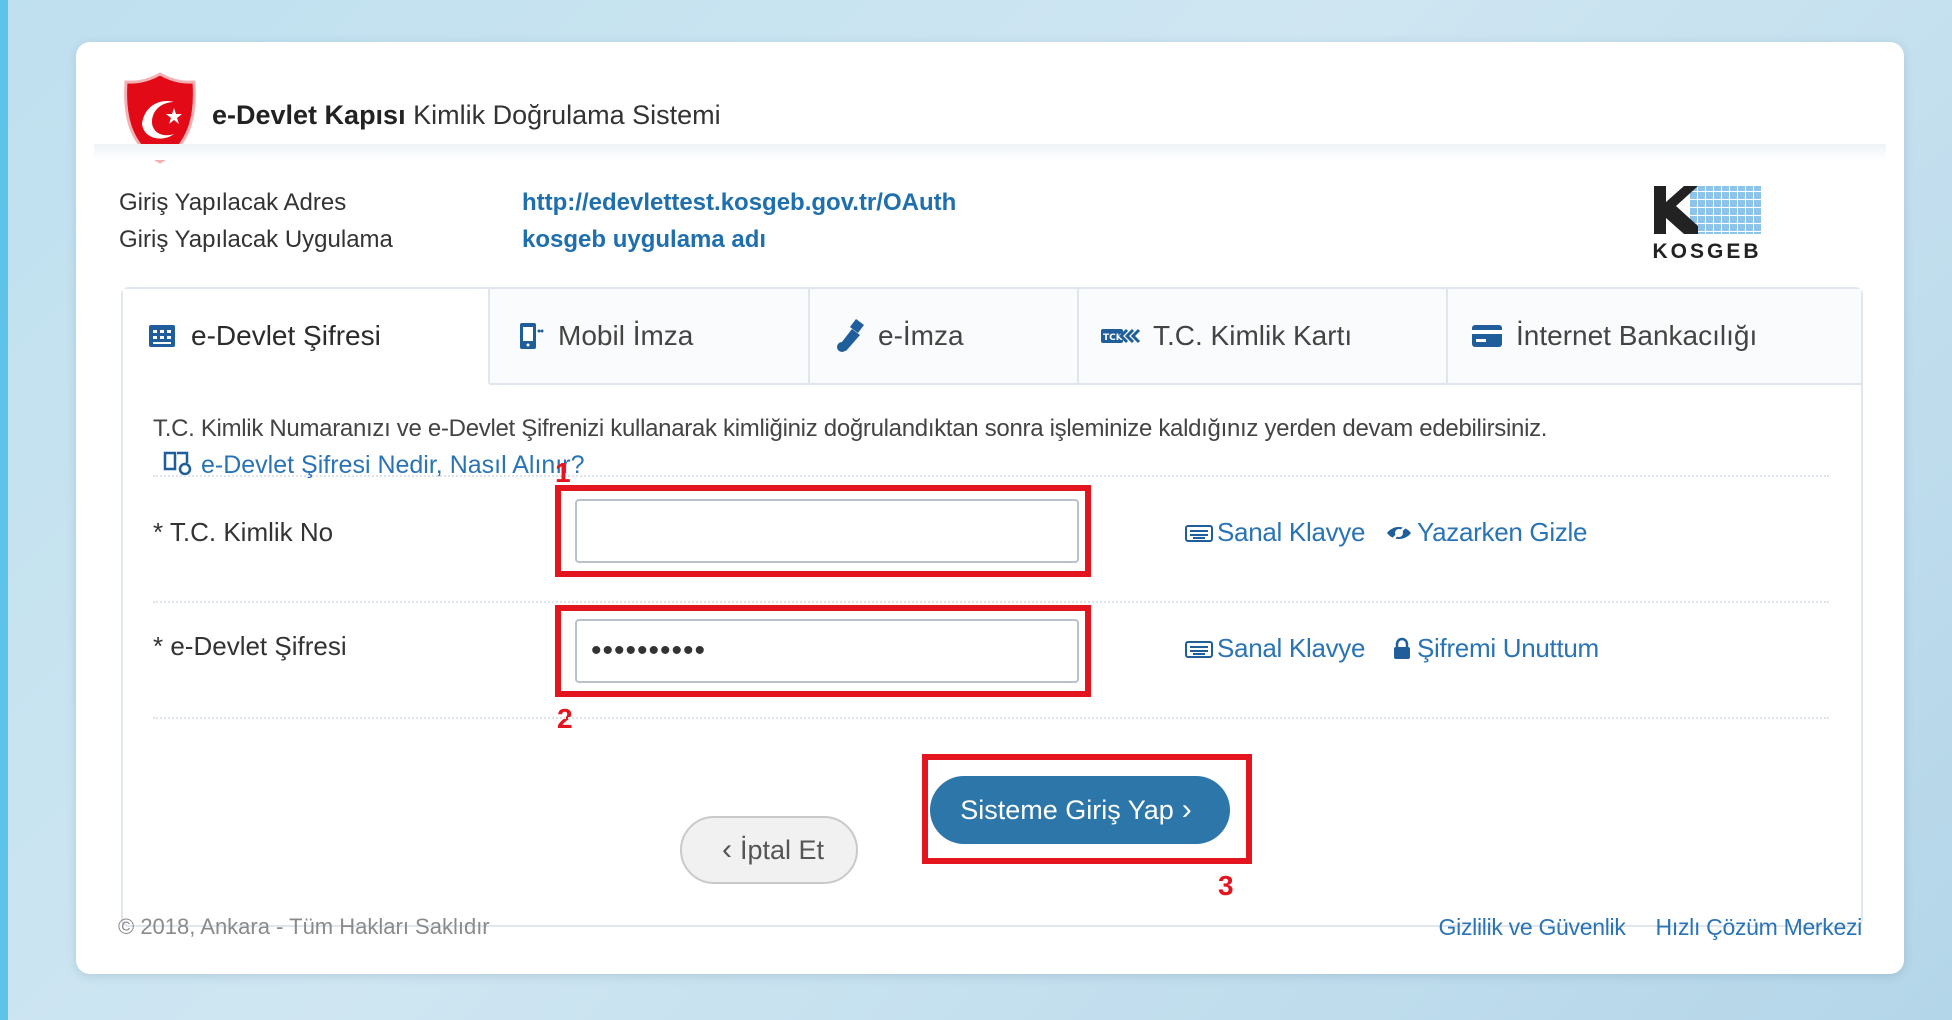 Image resolution: width=1952 pixels, height=1020 pixels. Describe the element at coordinates (1402, 649) in the screenshot. I see `lock-icon` at that location.